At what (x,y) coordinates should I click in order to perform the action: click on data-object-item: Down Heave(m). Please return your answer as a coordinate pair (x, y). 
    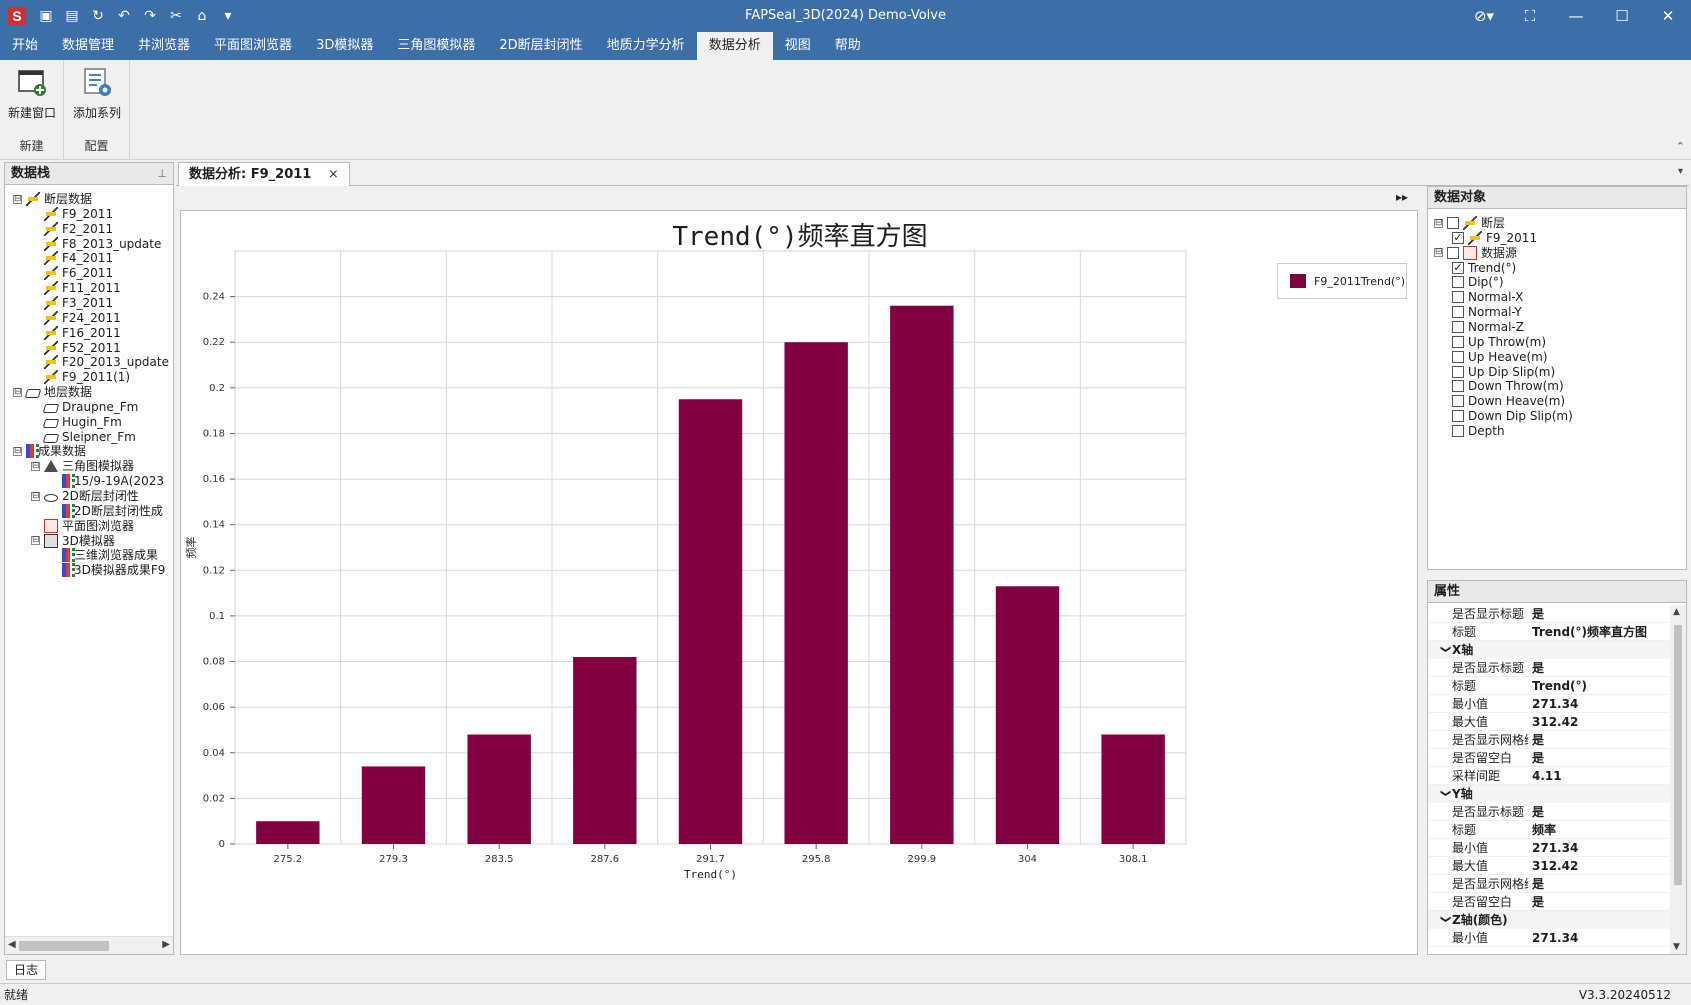
    Looking at the image, I should click on (1508, 401).